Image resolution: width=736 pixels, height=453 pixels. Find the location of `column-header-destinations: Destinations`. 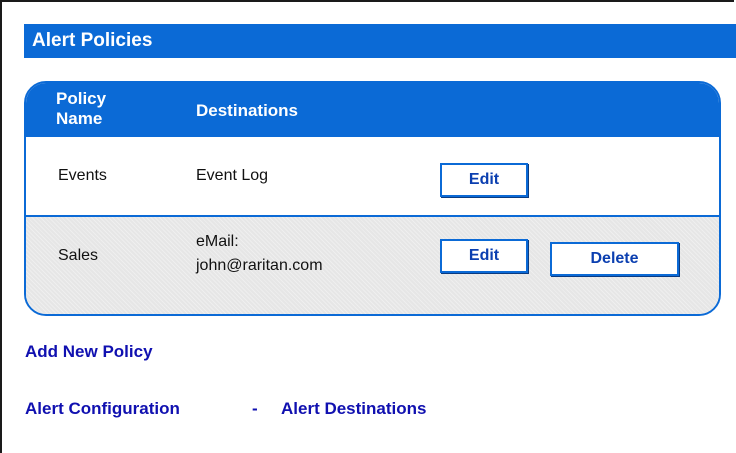

column-header-destinations: Destinations is located at coordinates (247, 110).